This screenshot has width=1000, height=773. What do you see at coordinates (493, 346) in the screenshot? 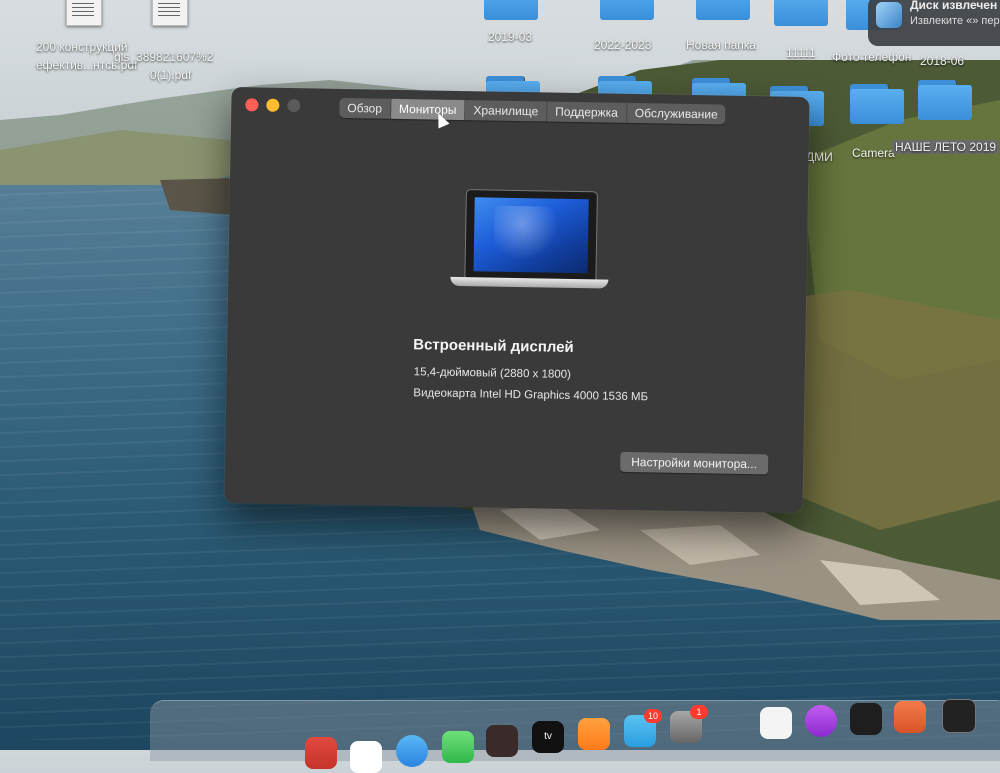
I see `display-name: Встроенный дисплей` at bounding box center [493, 346].